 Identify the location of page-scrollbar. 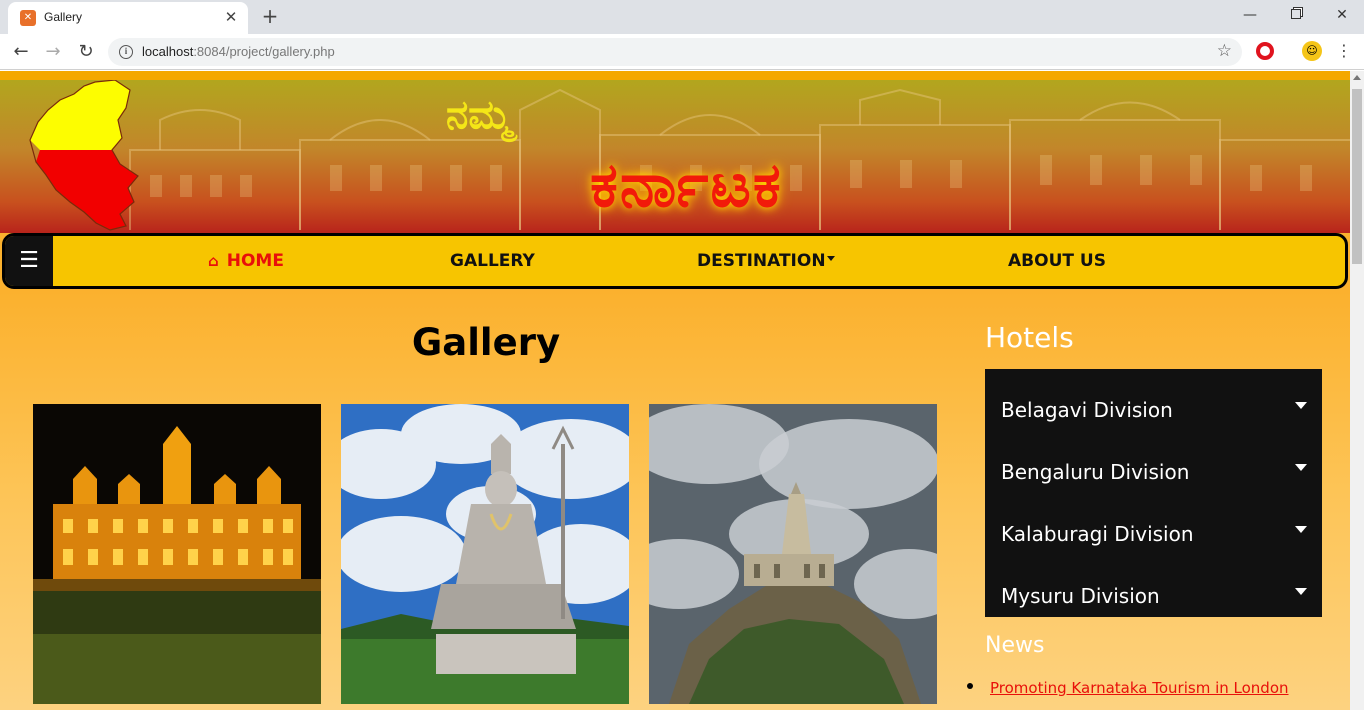
(1357, 390).